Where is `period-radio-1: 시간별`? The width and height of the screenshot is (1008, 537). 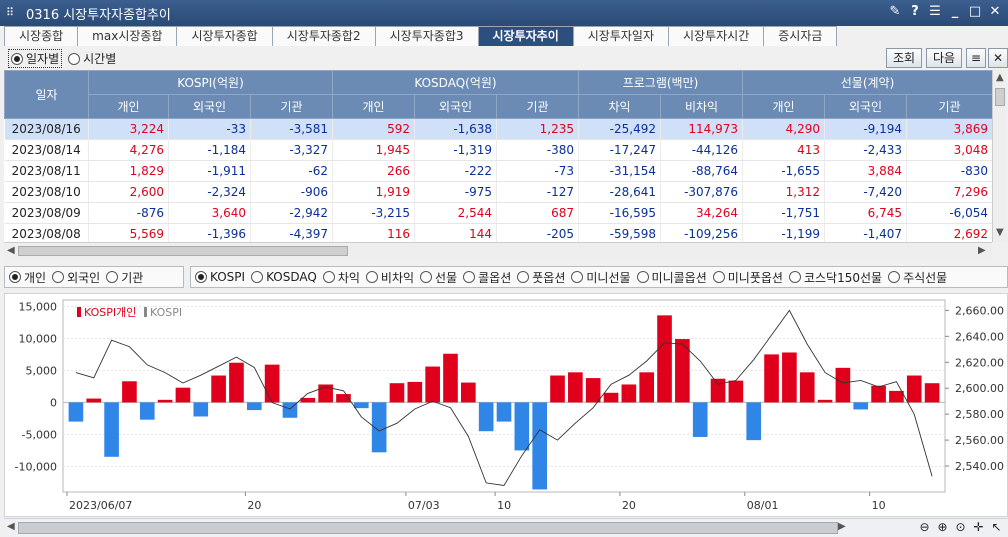
period-radio-1: 시간별 is located at coordinates (92, 58).